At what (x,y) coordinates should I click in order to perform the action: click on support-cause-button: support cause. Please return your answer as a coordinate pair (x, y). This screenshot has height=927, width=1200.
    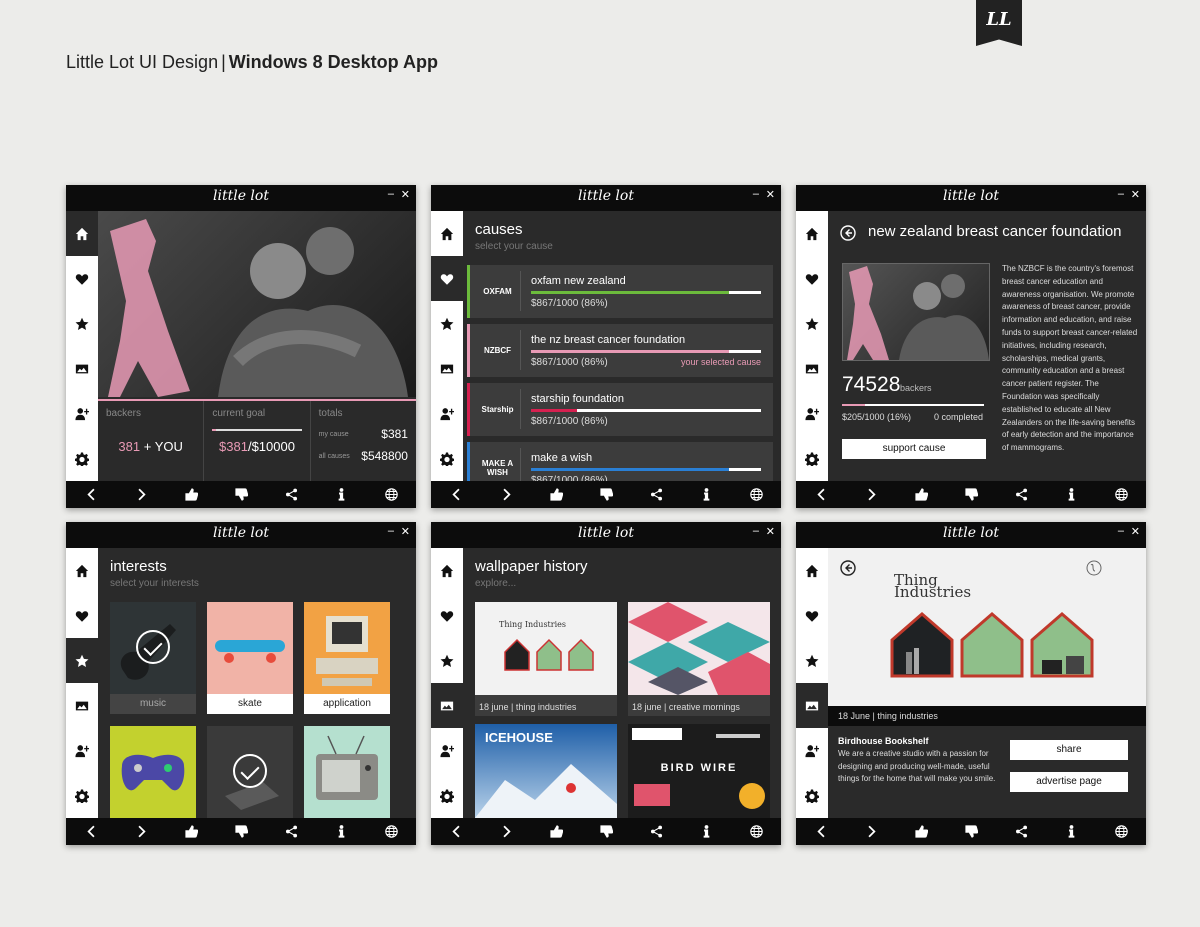
    Looking at the image, I should click on (914, 449).